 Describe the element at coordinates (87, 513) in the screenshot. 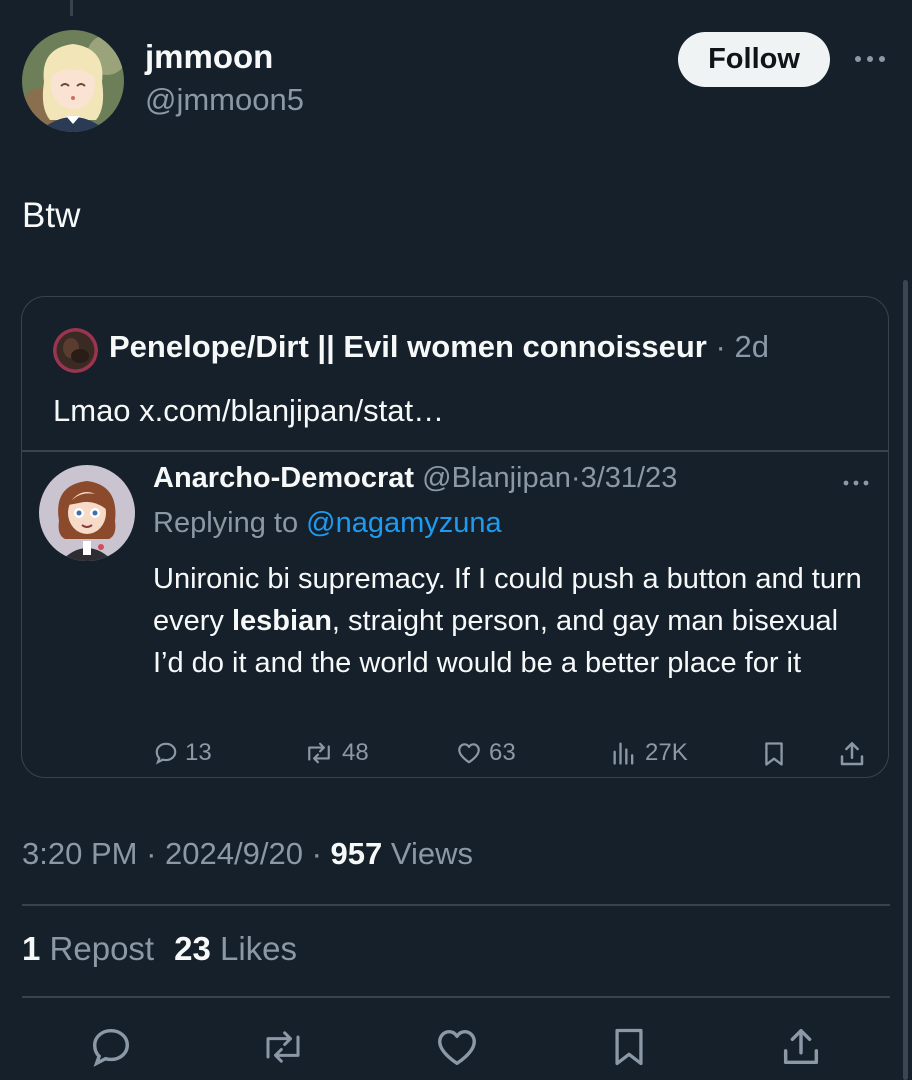

I see `screenshot-author-avatar` at that location.